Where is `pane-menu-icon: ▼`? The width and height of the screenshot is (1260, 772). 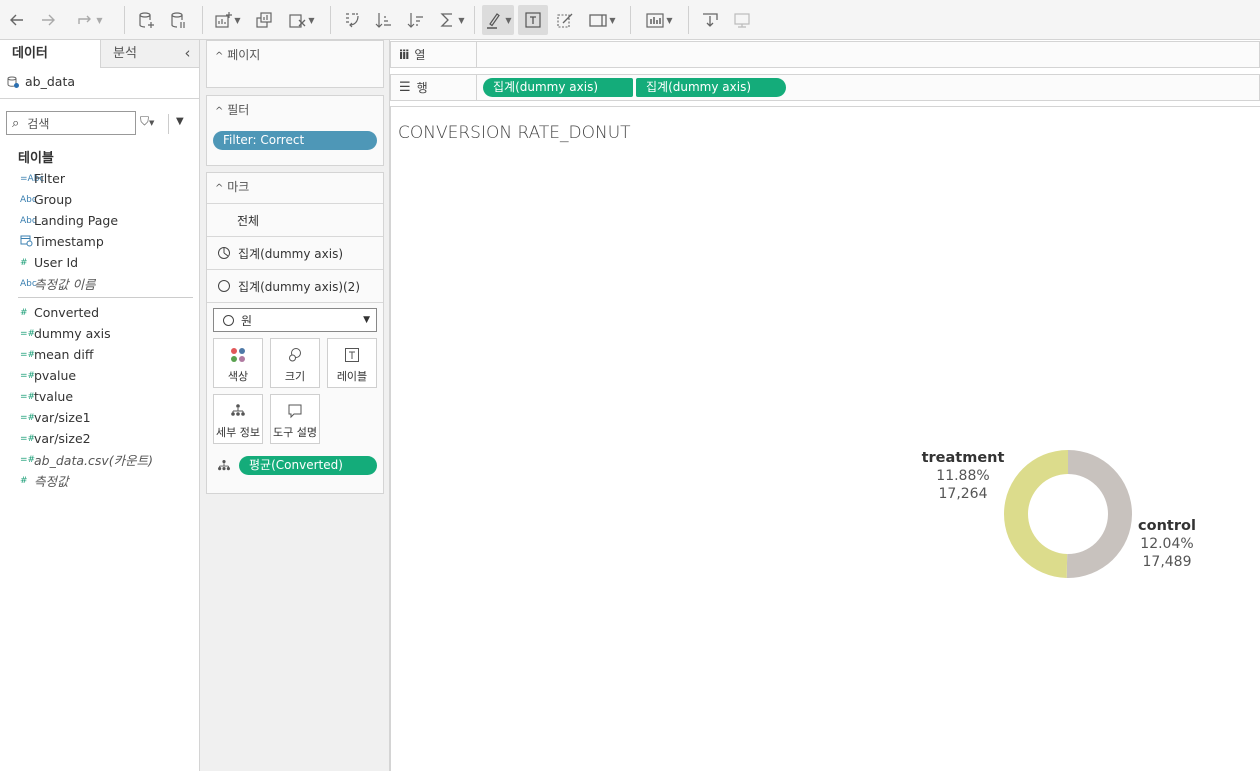 pane-menu-icon: ▼ is located at coordinates (180, 121).